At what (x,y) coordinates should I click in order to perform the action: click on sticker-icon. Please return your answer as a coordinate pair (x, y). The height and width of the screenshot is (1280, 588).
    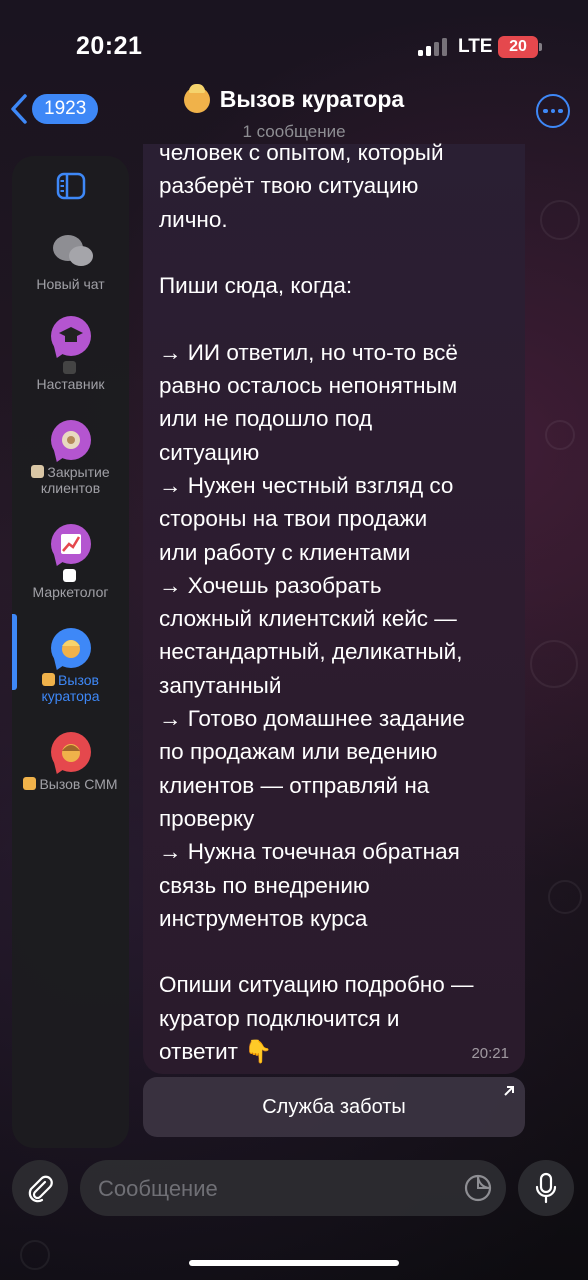
    Looking at the image, I should click on (478, 1188).